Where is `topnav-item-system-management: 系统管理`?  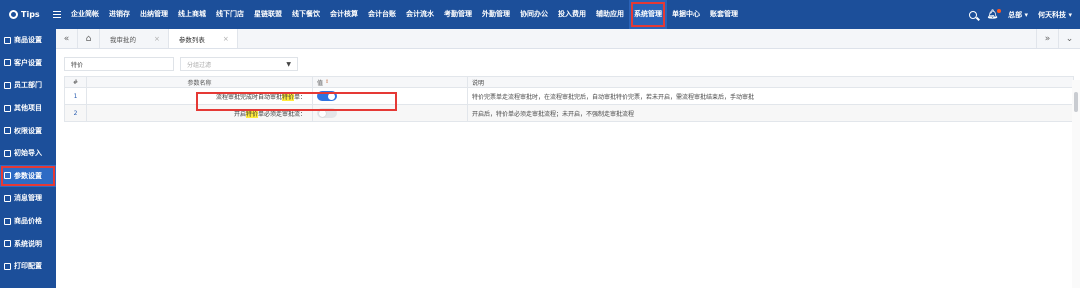
topnav-item-system-management: 系统管理 is located at coordinates (648, 14).